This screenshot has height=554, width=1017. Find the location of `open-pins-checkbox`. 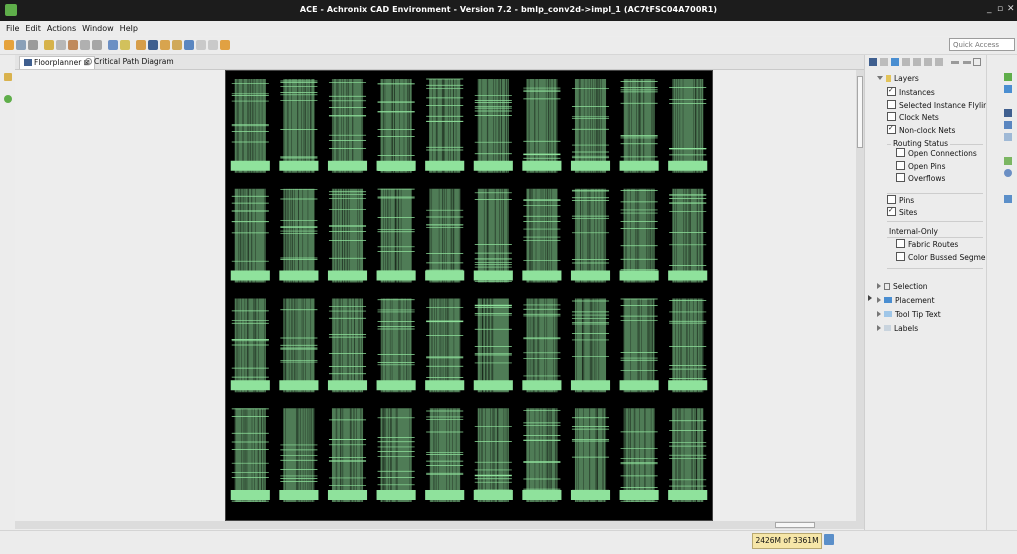

open-pins-checkbox is located at coordinates (900, 165).